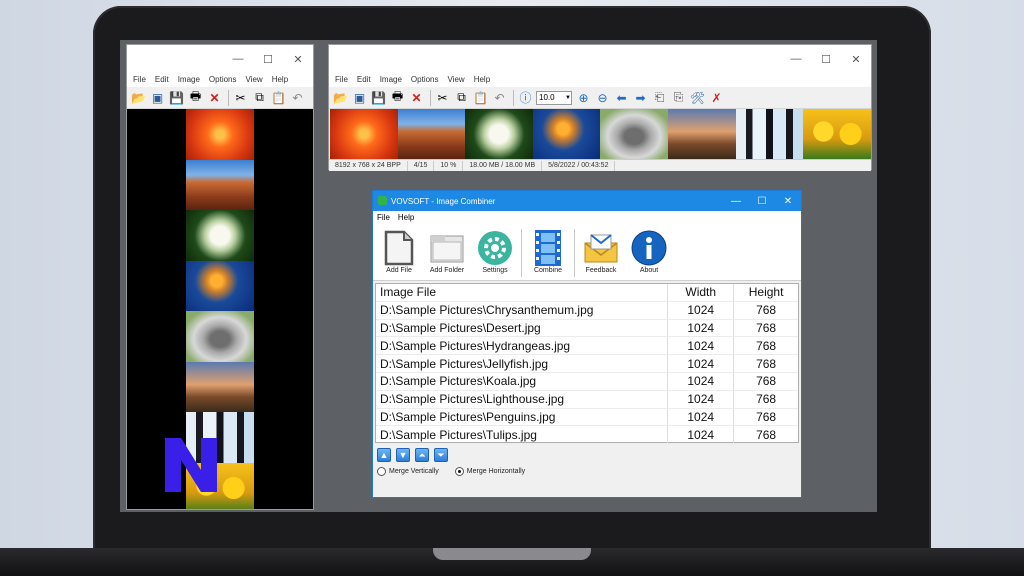  Describe the element at coordinates (381, 471) in the screenshot. I see `radio-button` at that location.